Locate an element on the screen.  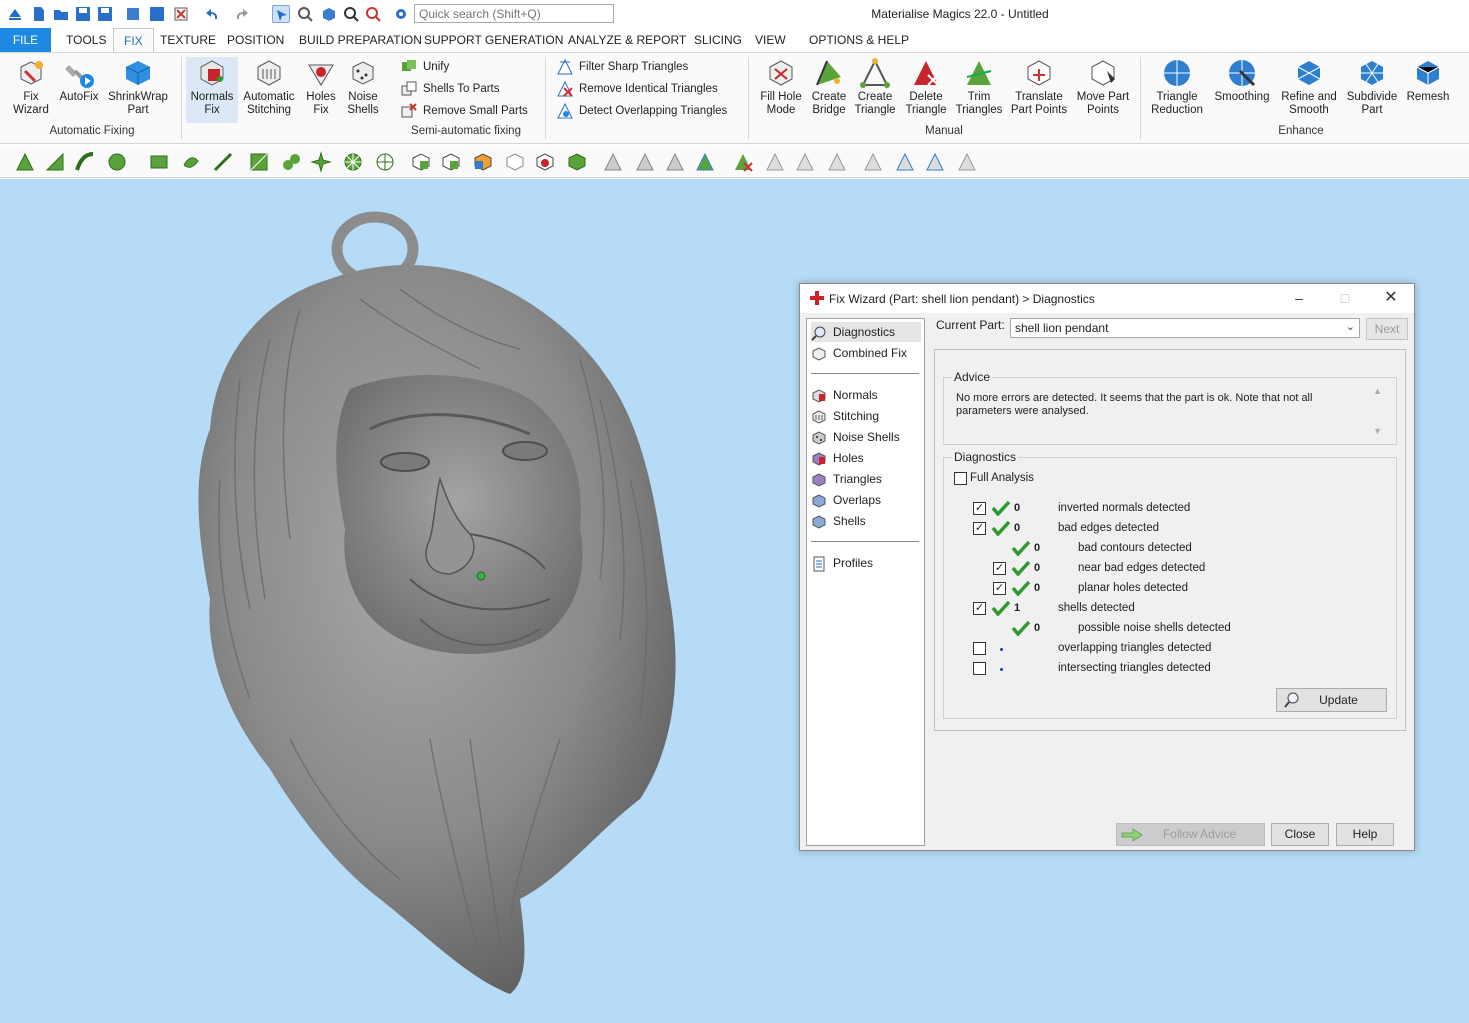
tri-grey-6-icon is located at coordinates (837, 162).